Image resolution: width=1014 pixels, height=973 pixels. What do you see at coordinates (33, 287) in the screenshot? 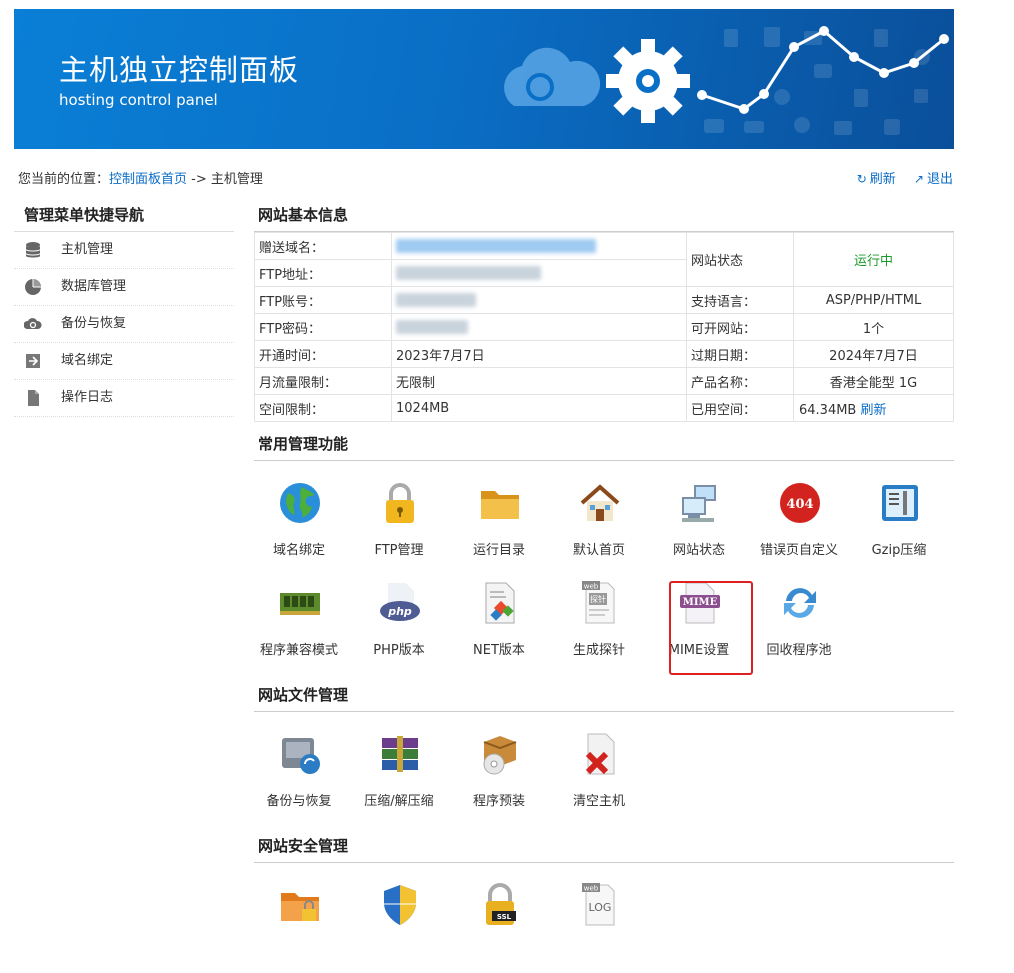
I see `pie-chart-icon` at bounding box center [33, 287].